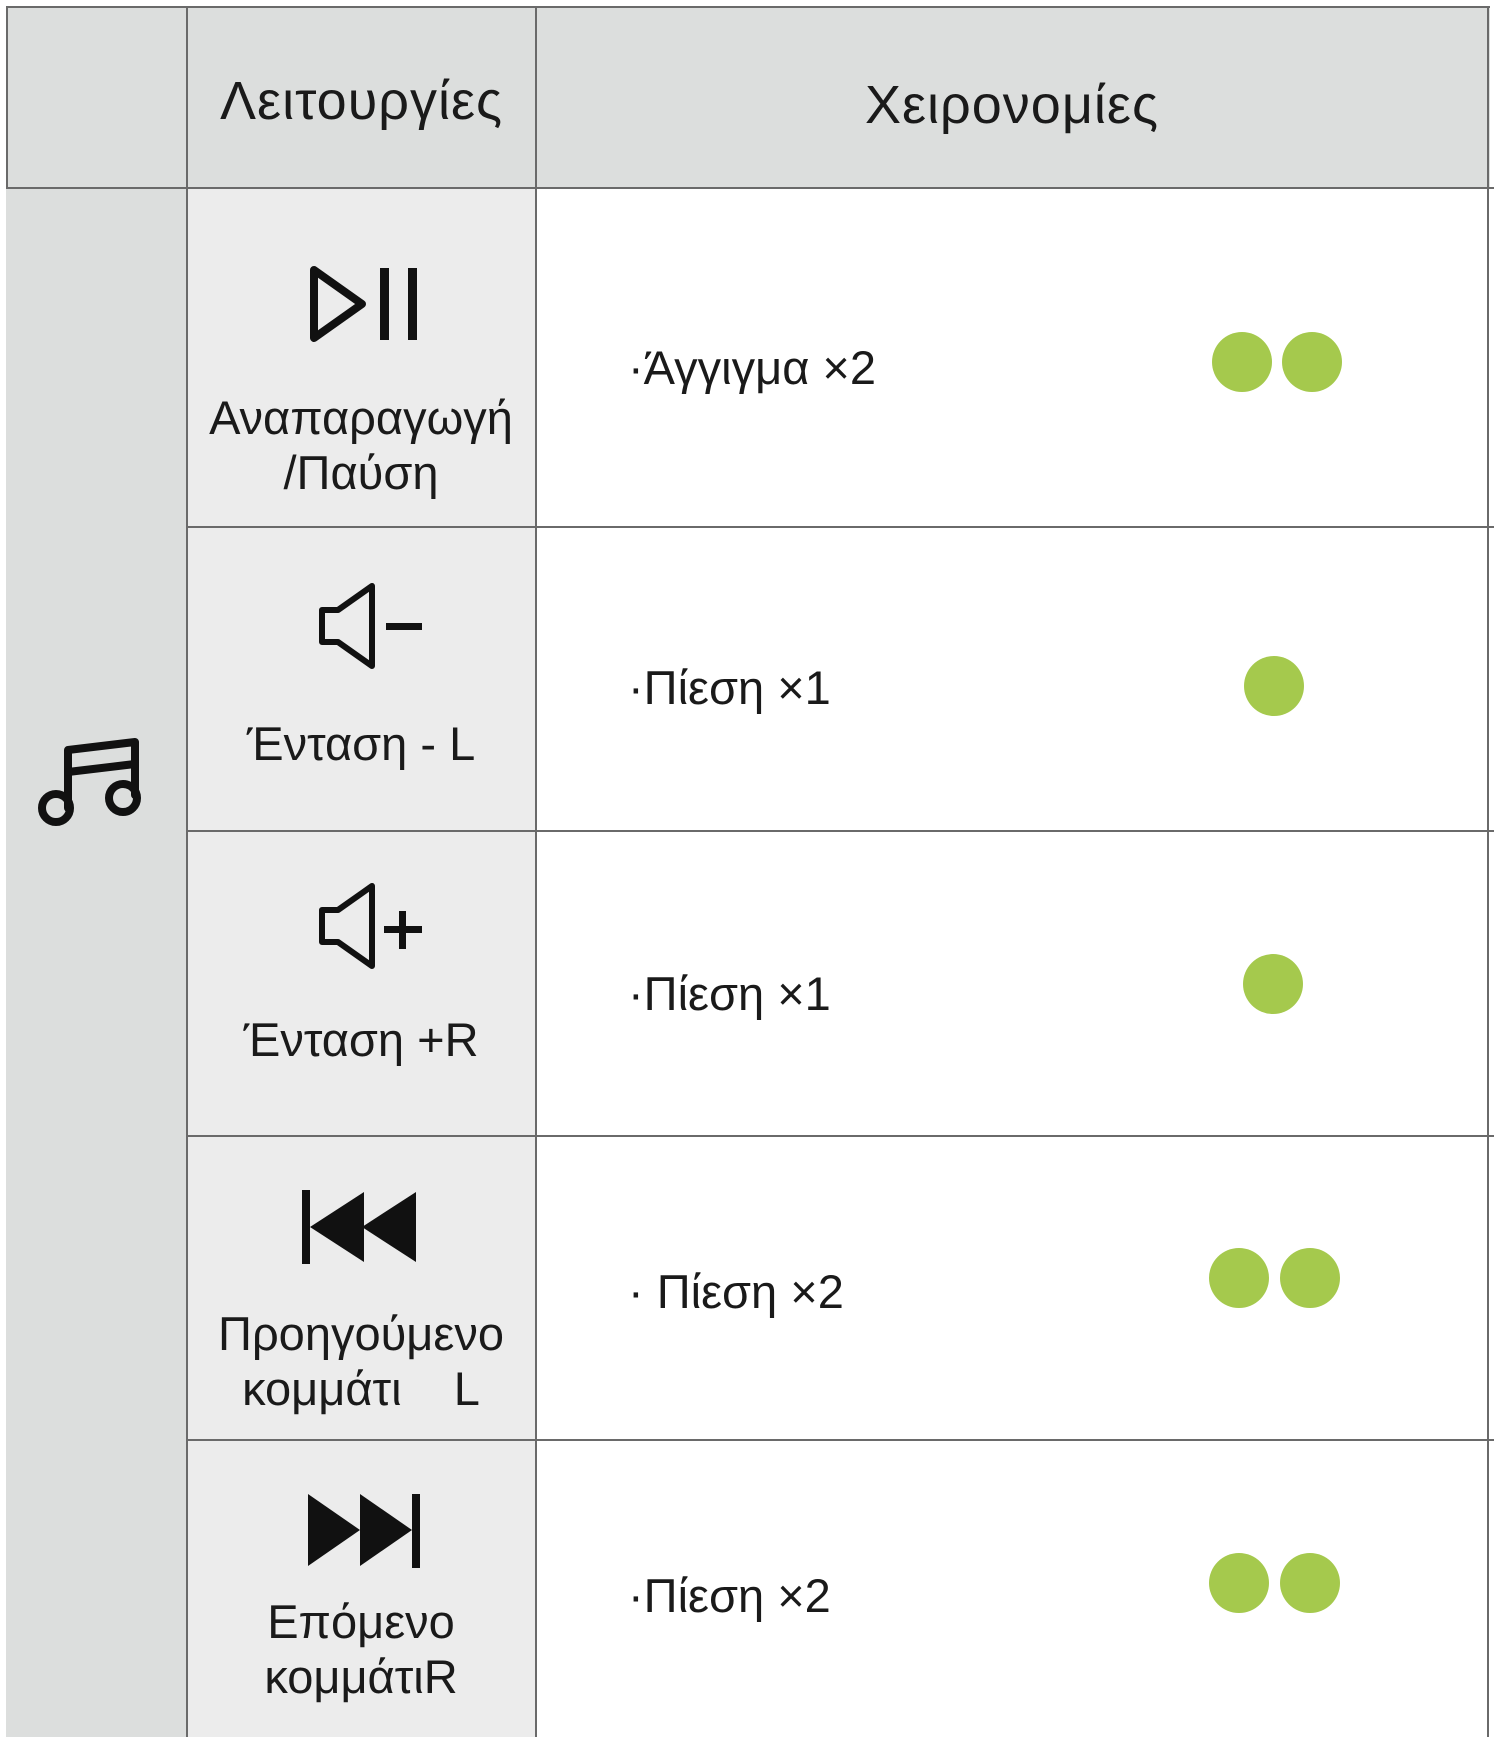 The width and height of the screenshot is (1494, 1737). I want to click on volume-down-icon, so click(370, 626).